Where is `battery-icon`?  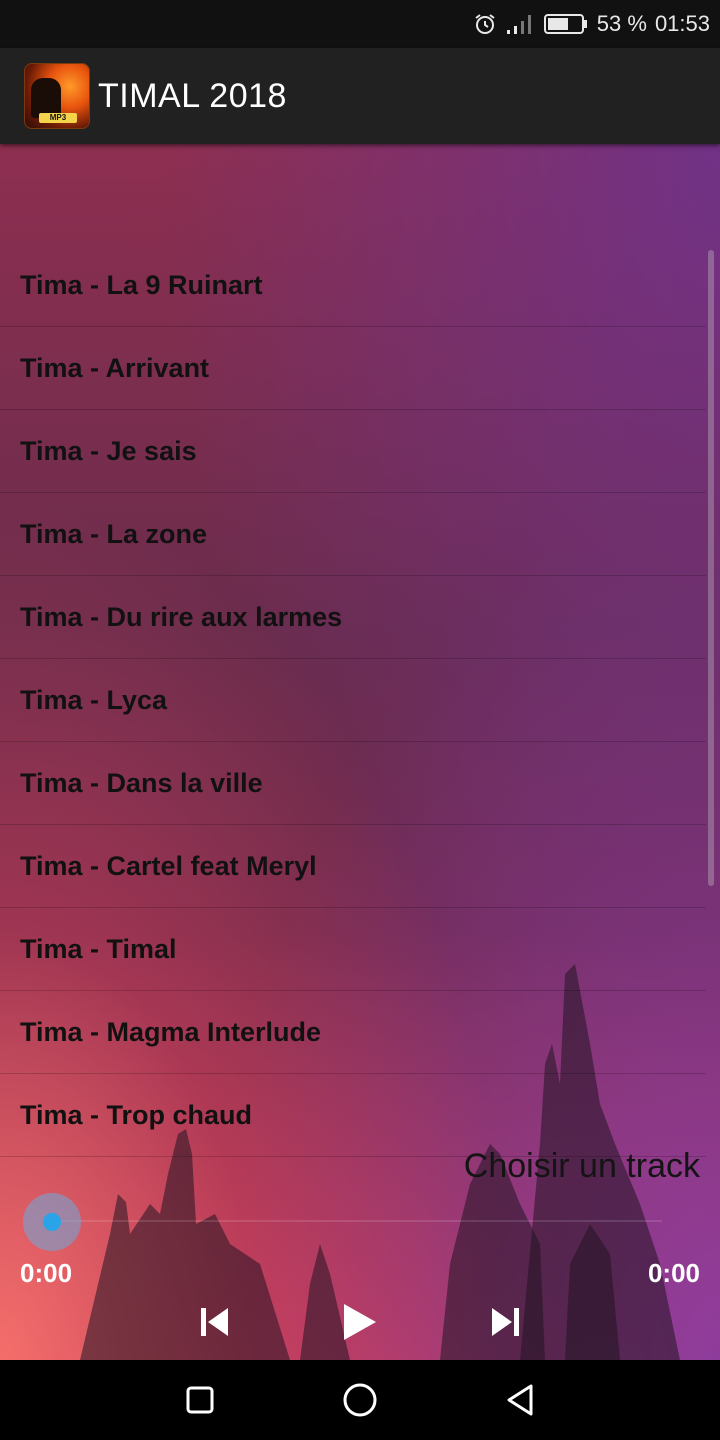 battery-icon is located at coordinates (565, 24).